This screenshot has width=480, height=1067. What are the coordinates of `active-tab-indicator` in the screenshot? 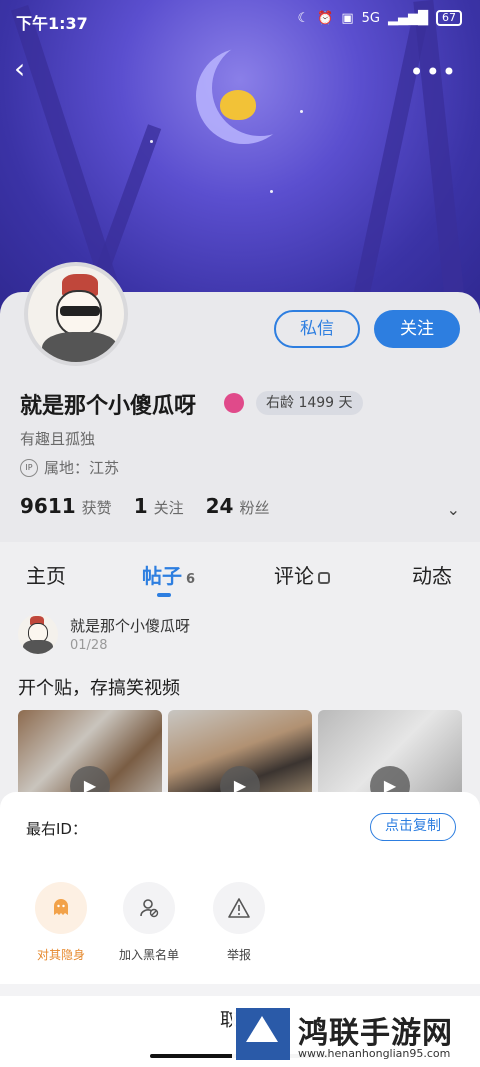 It's located at (164, 595).